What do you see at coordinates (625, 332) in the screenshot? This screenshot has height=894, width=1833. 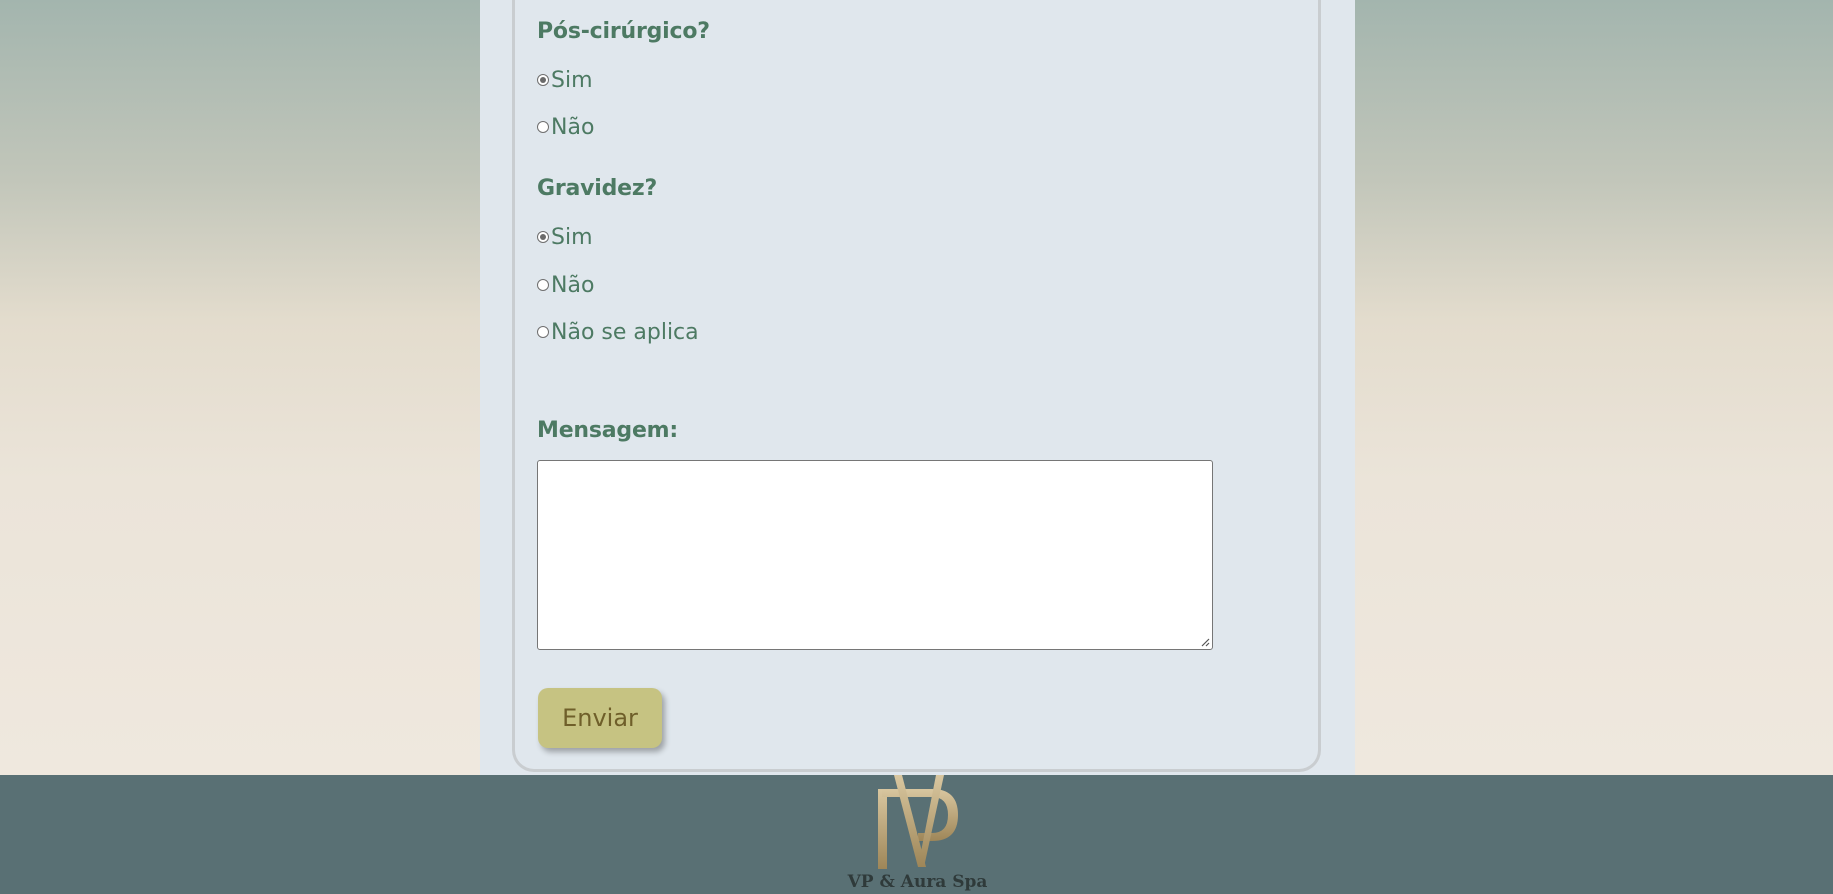 I see `option-label: Não se aplica` at bounding box center [625, 332].